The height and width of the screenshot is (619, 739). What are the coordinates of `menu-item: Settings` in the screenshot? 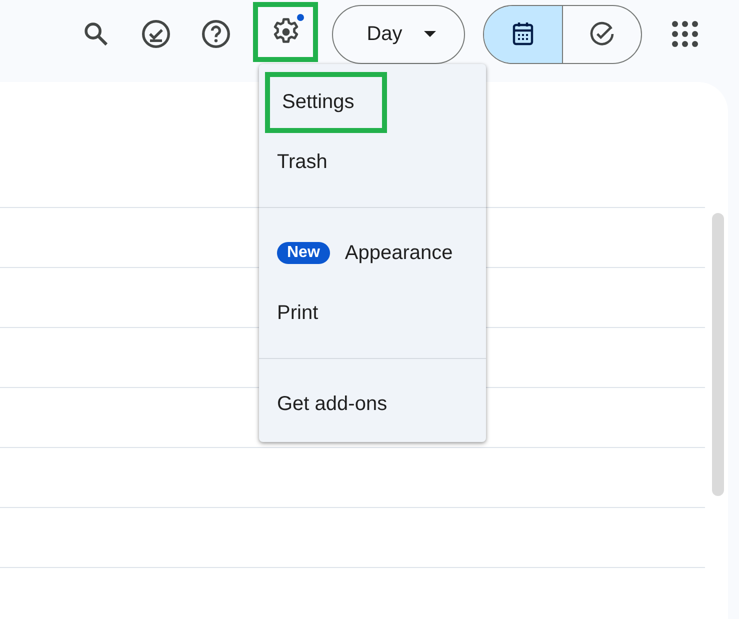 It's located at (326, 102).